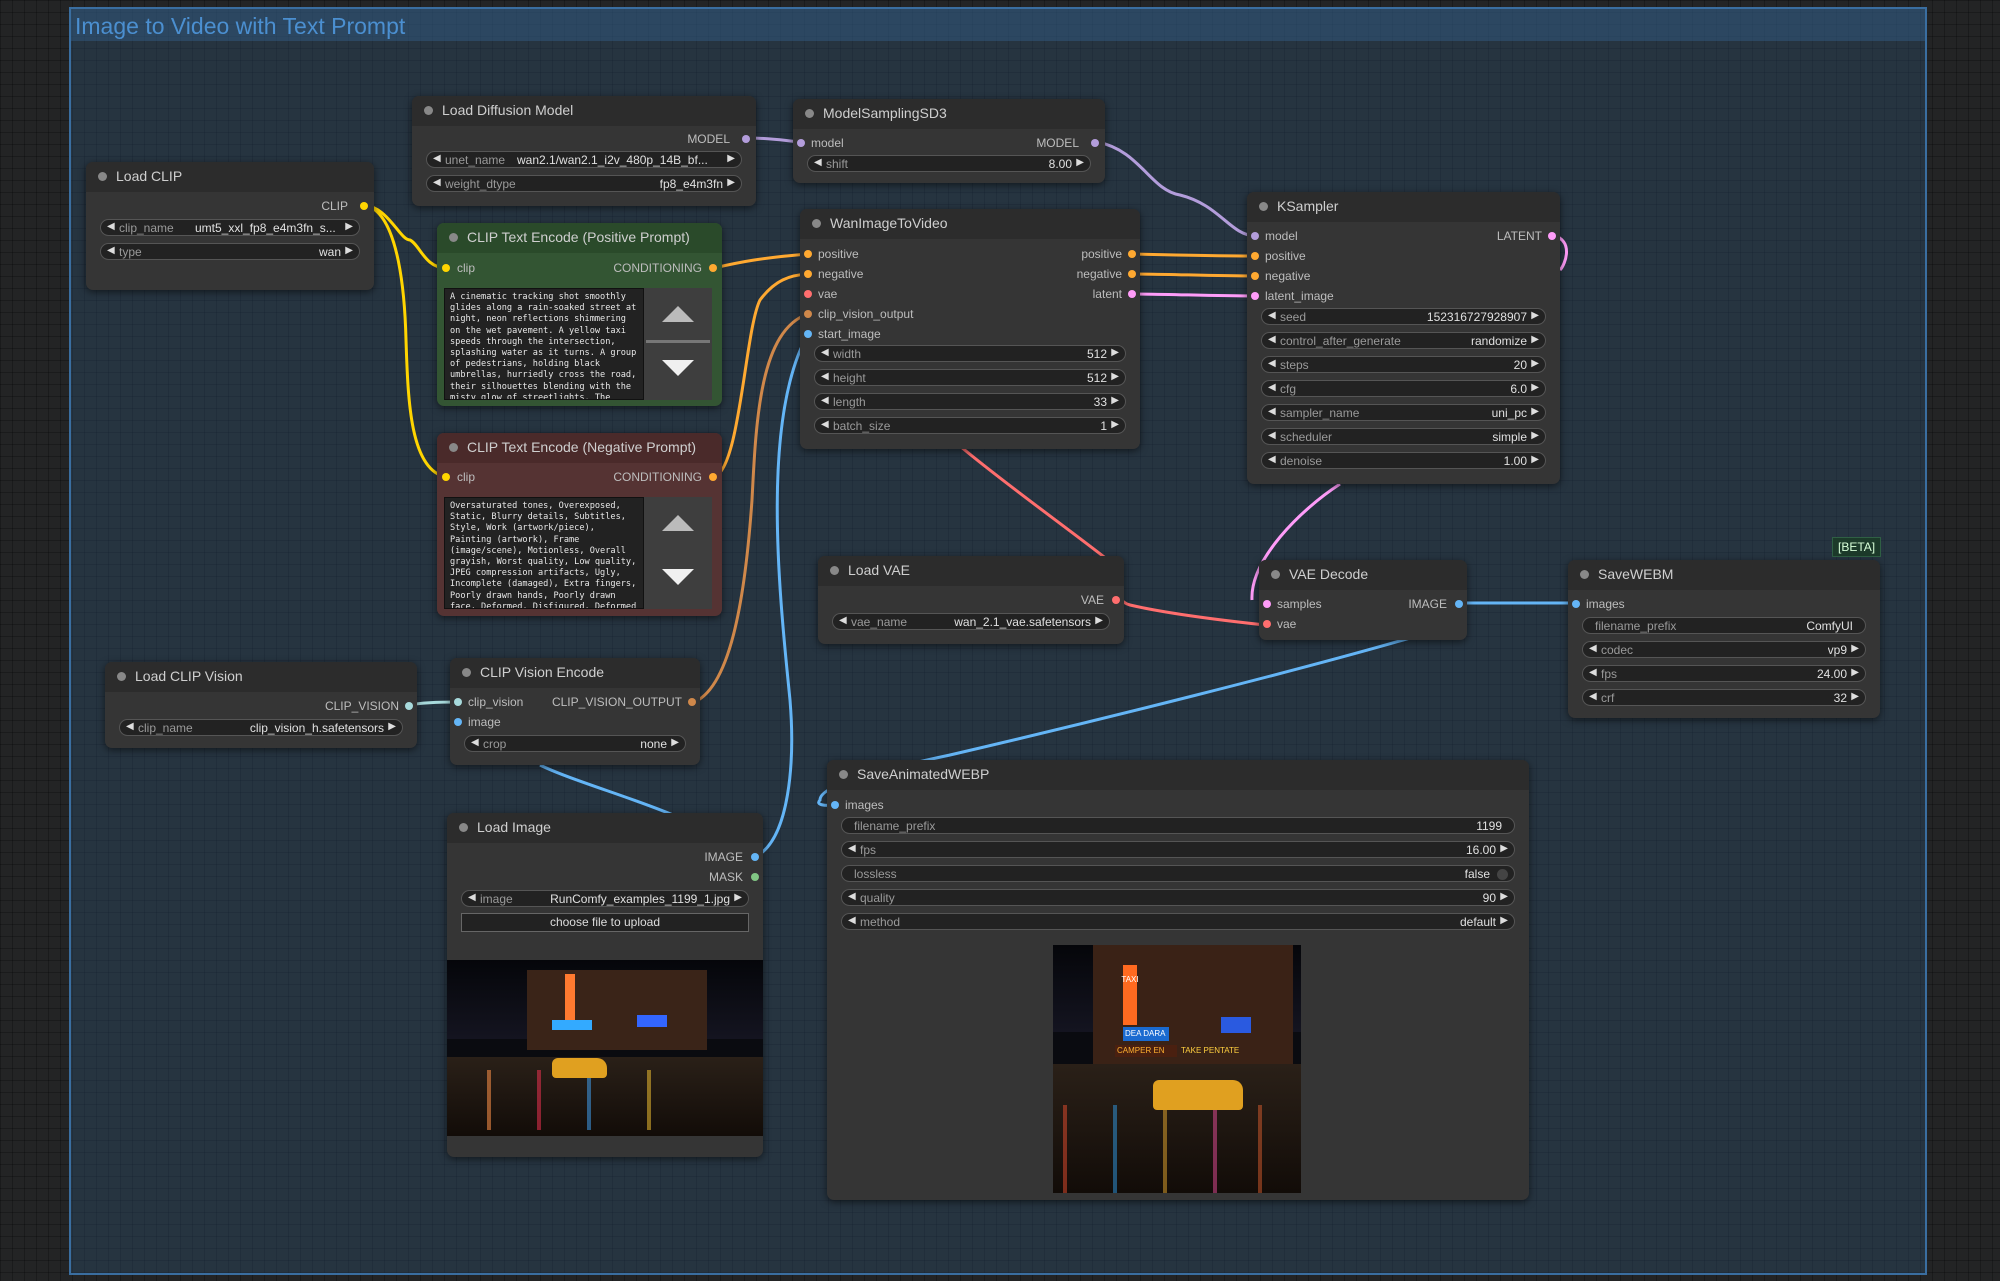 This screenshot has width=2000, height=1281. What do you see at coordinates (579, 448) in the screenshot?
I see `node-header: CLIP Text Encode (Negative Prompt)` at bounding box center [579, 448].